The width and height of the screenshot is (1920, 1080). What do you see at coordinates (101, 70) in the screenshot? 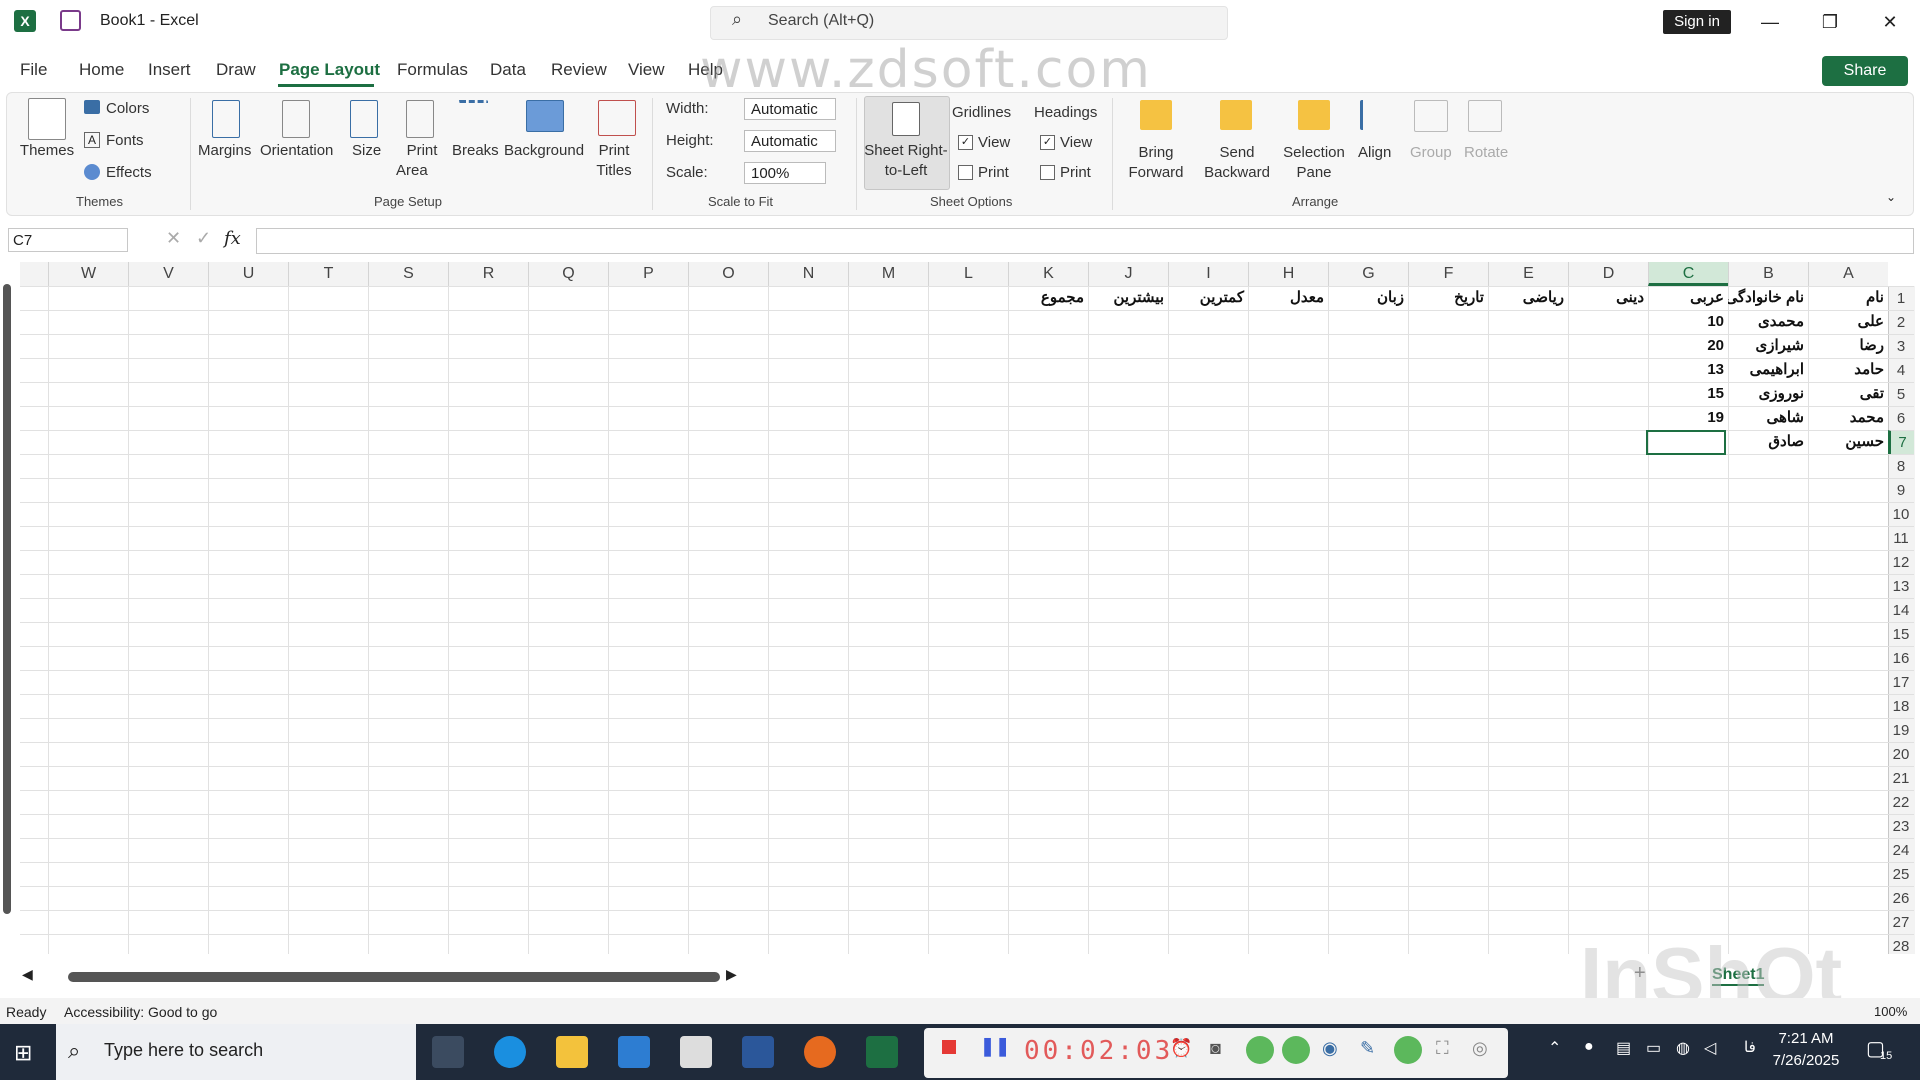
I see `tab-home: Home` at bounding box center [101, 70].